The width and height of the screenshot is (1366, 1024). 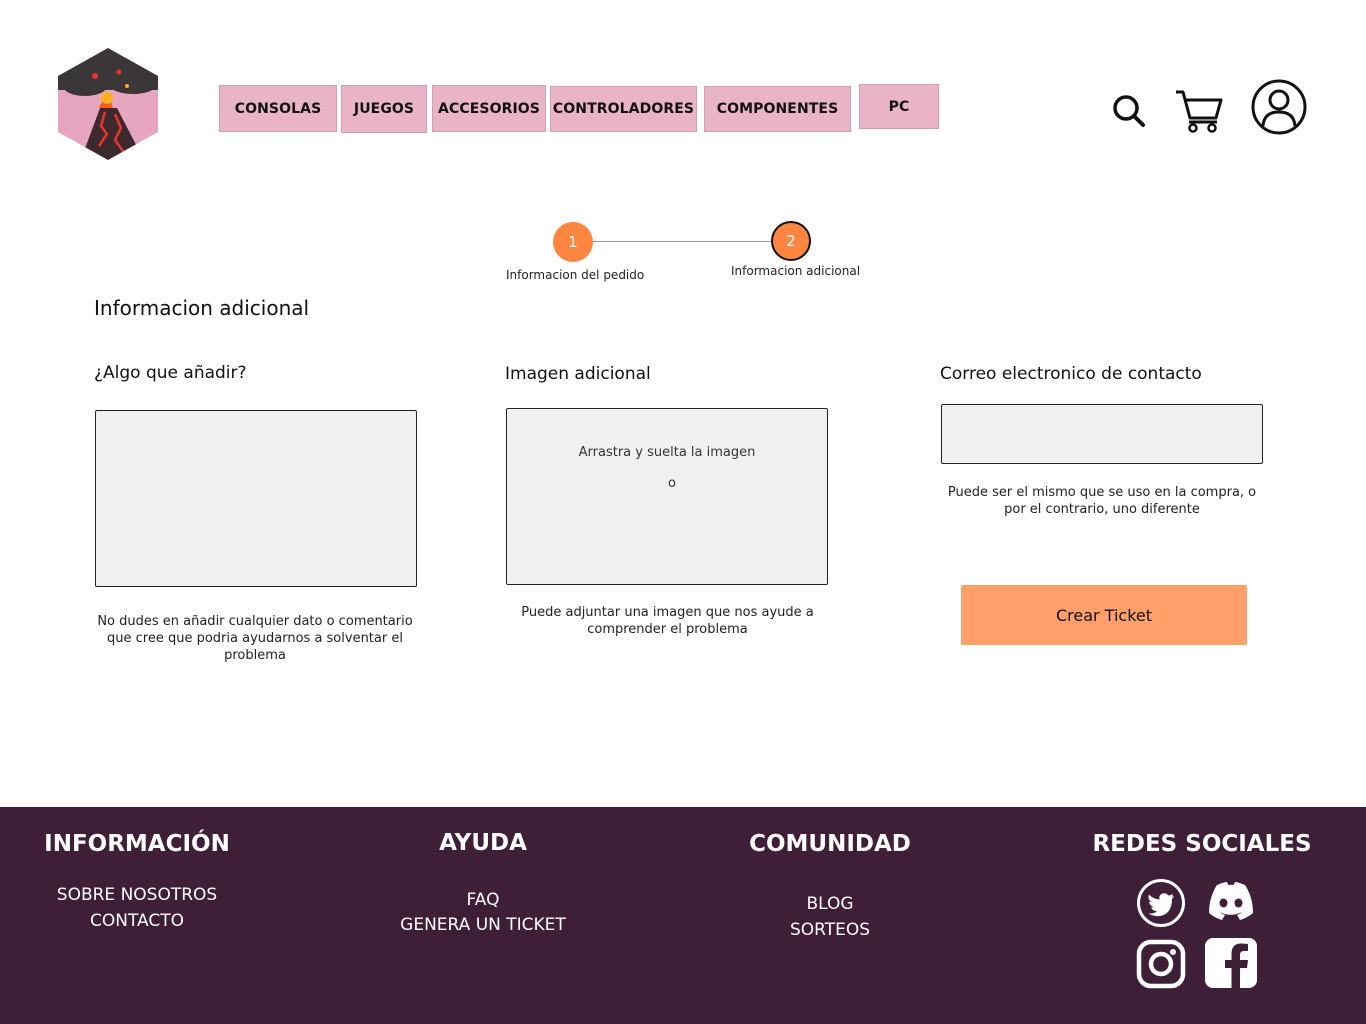 I want to click on stepper-line, so click(x=682, y=241).